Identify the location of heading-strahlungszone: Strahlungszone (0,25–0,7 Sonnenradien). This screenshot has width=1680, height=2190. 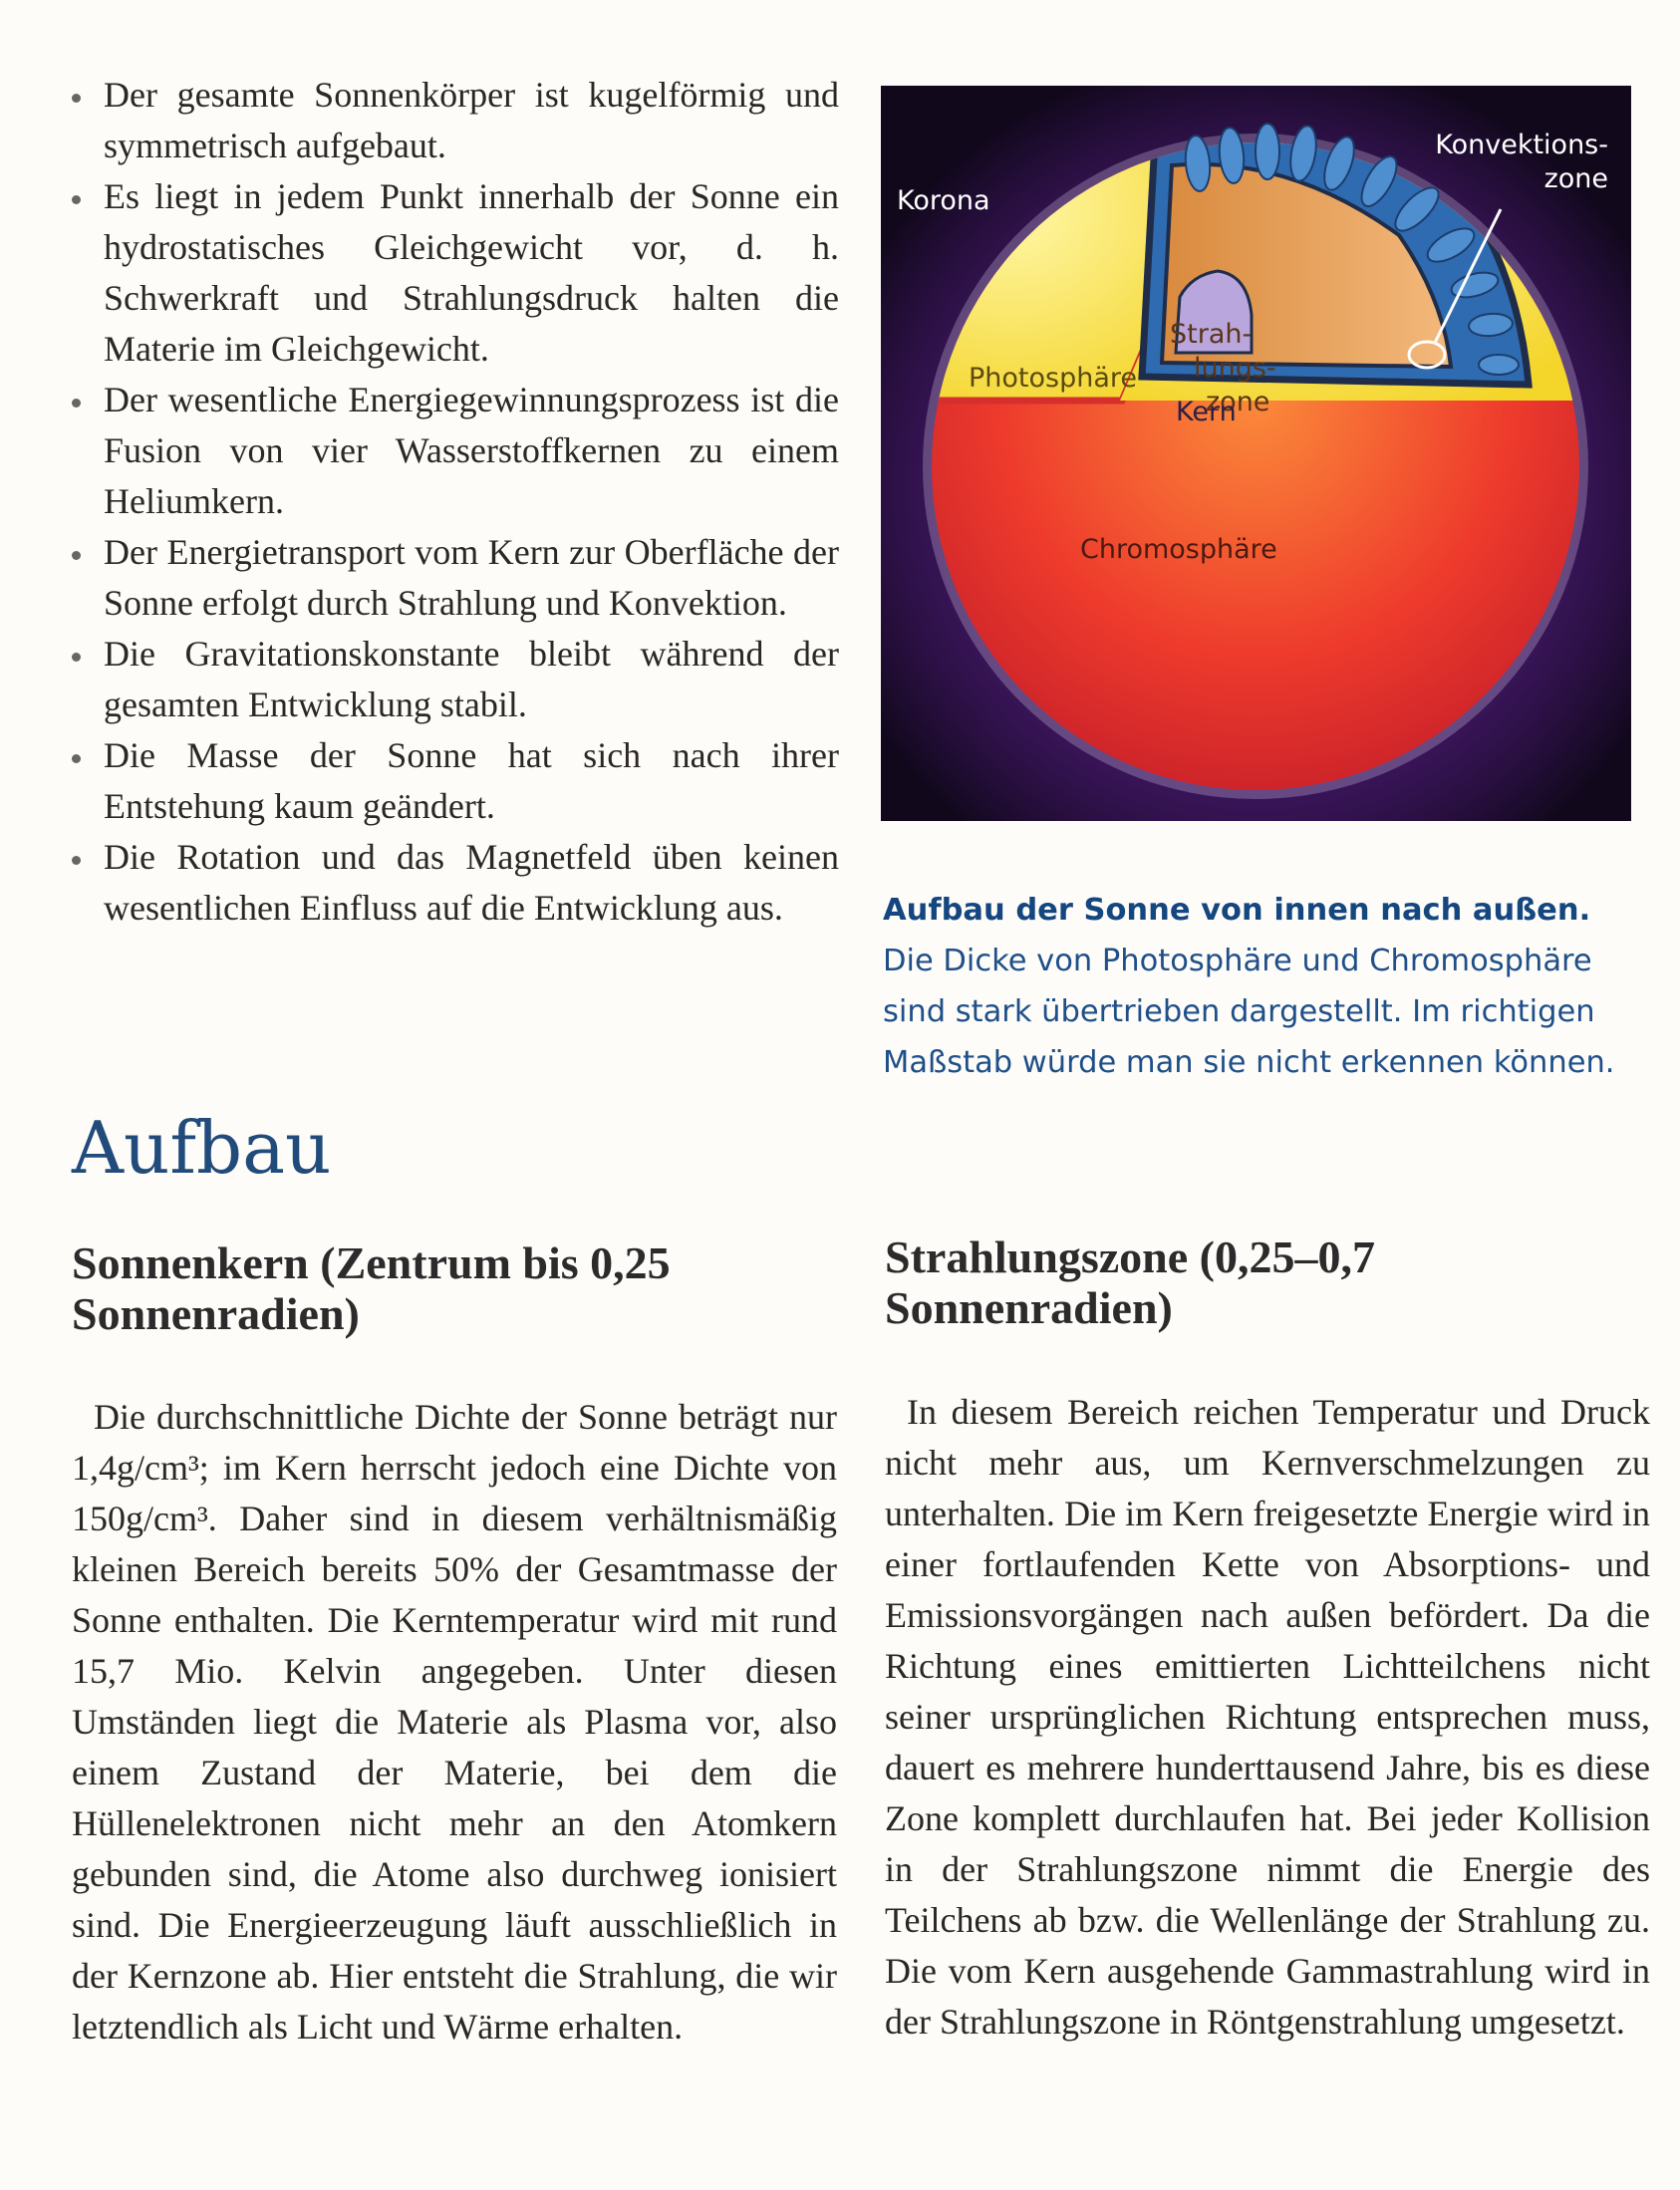
(1130, 1282).